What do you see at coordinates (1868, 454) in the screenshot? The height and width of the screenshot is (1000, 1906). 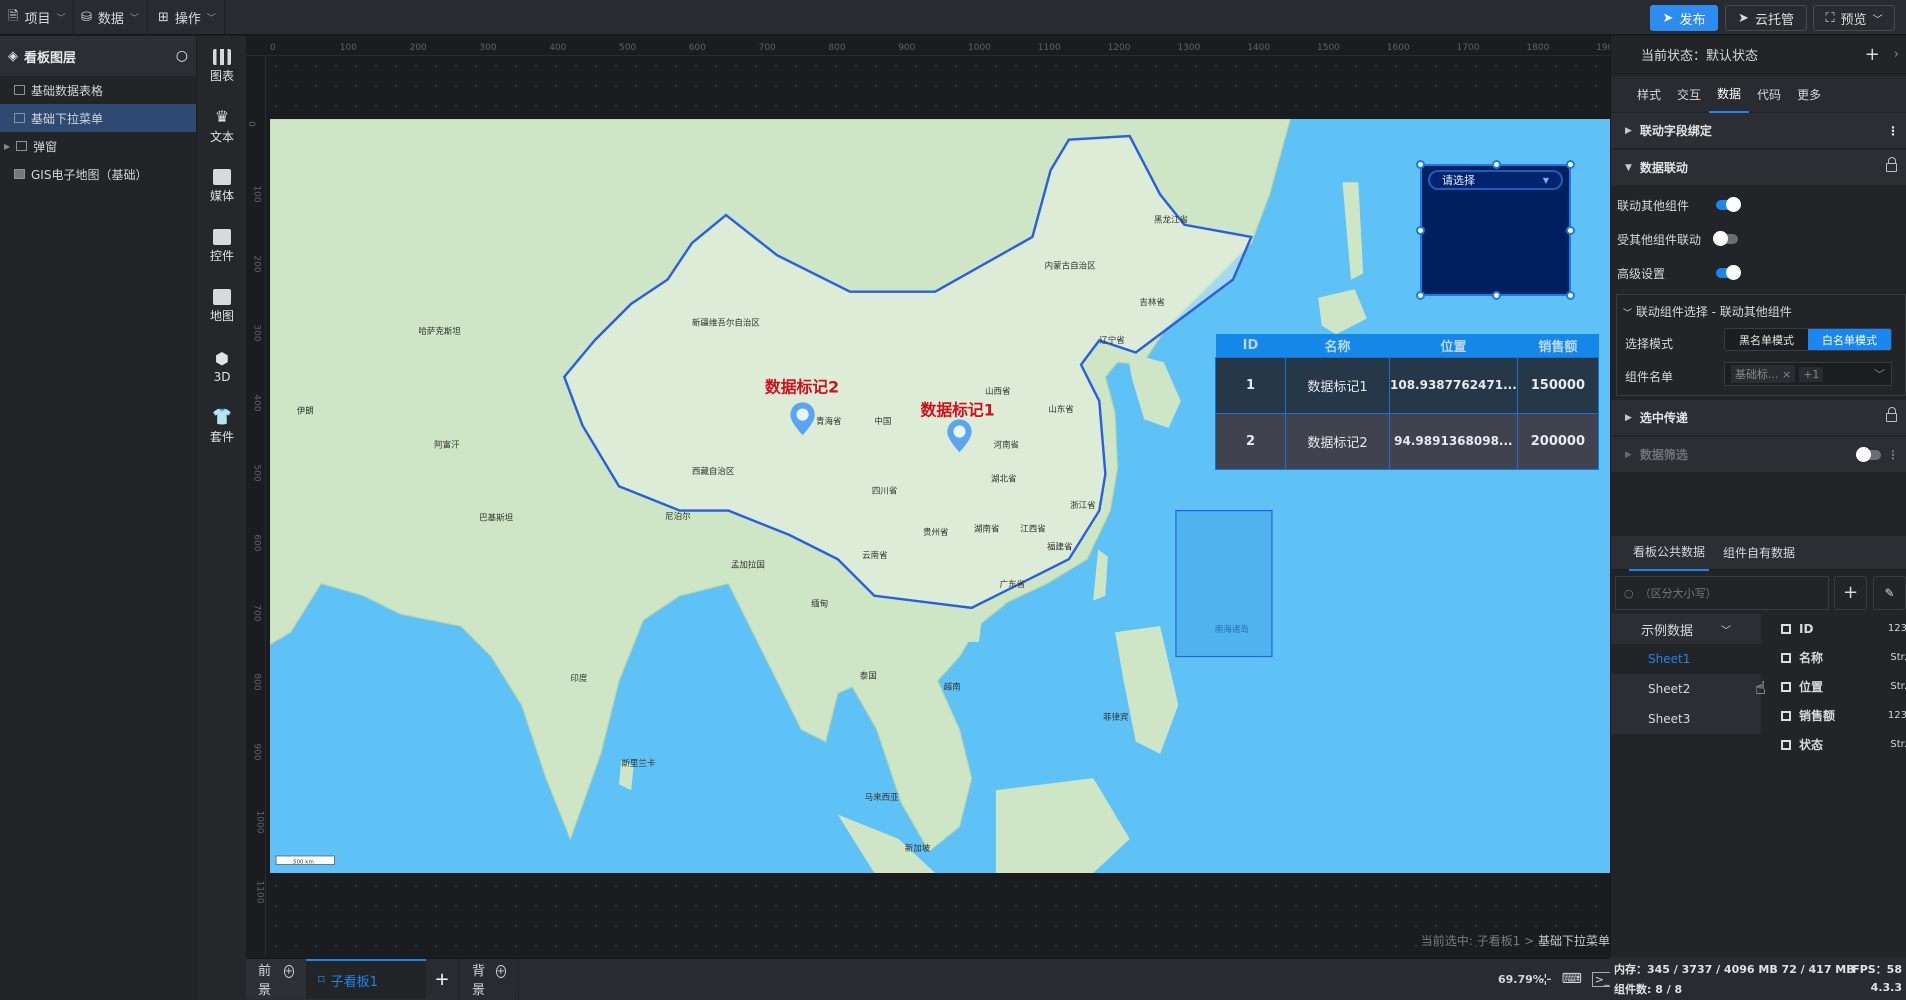 I see `data-filter-toggle` at bounding box center [1868, 454].